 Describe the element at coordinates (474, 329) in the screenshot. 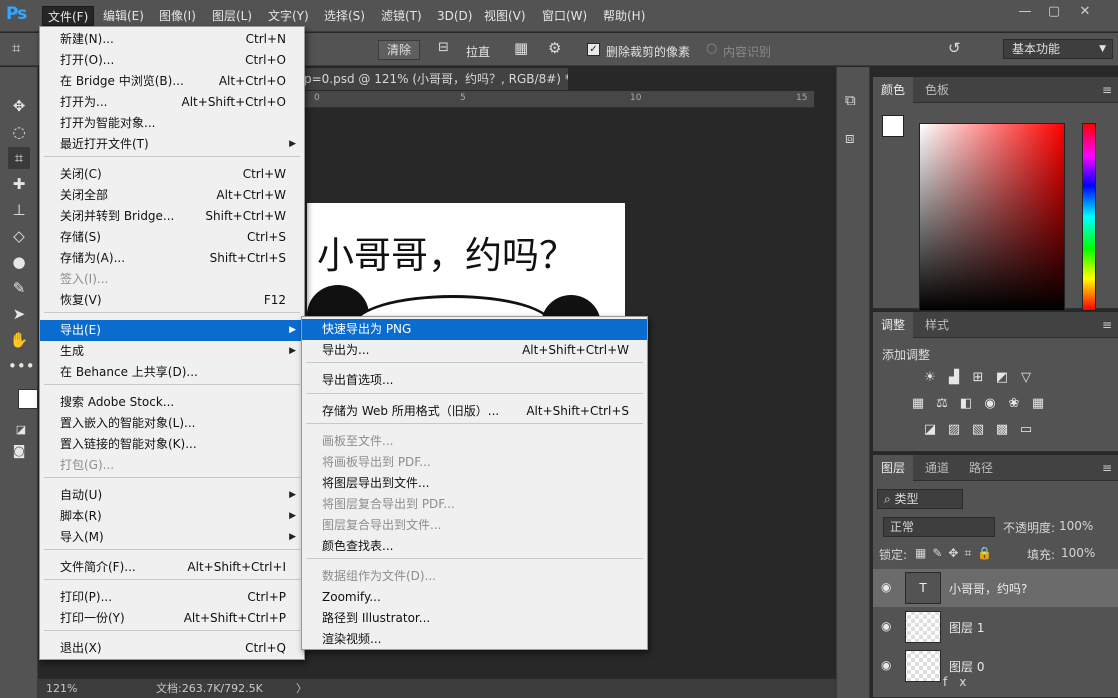

I see `menu-item: 快速导出为 PNG` at that location.